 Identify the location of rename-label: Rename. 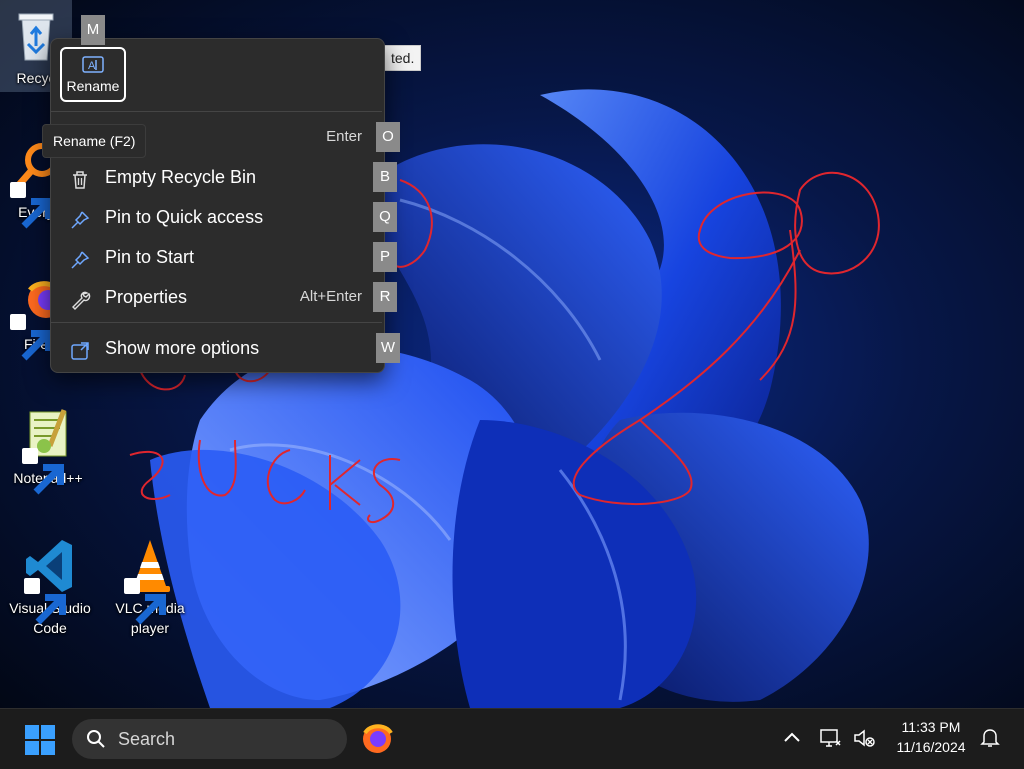
(93, 86).